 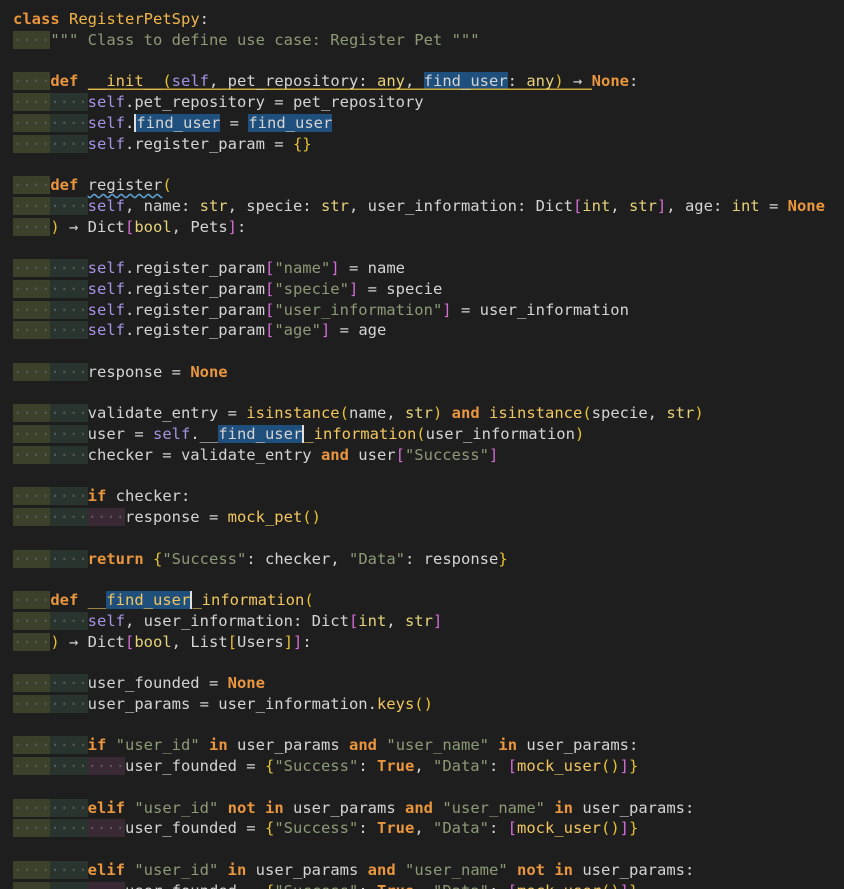 I want to click on code-token: name,, so click(x=376, y=413).